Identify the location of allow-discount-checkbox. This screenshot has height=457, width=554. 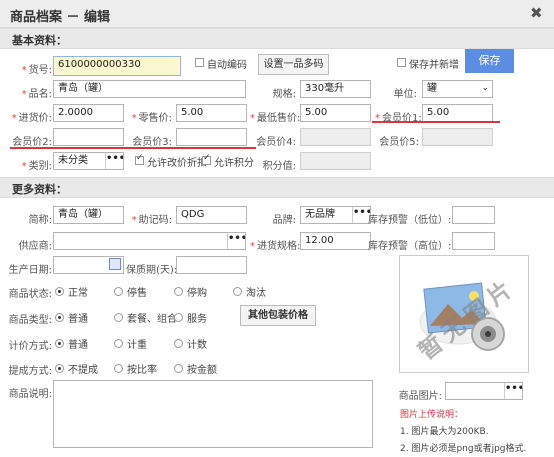
(139, 159).